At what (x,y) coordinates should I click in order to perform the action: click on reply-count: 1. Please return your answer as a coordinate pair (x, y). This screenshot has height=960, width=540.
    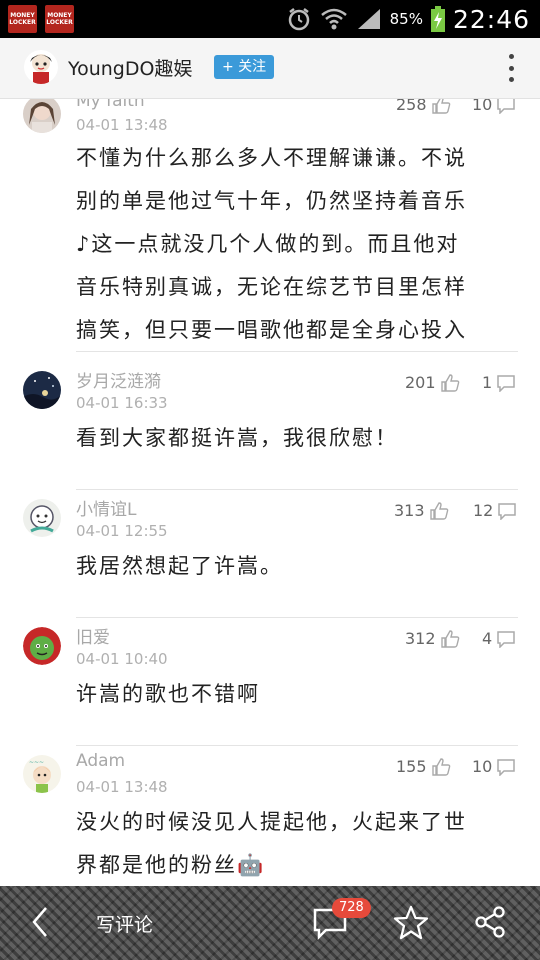
    Looking at the image, I should click on (487, 382).